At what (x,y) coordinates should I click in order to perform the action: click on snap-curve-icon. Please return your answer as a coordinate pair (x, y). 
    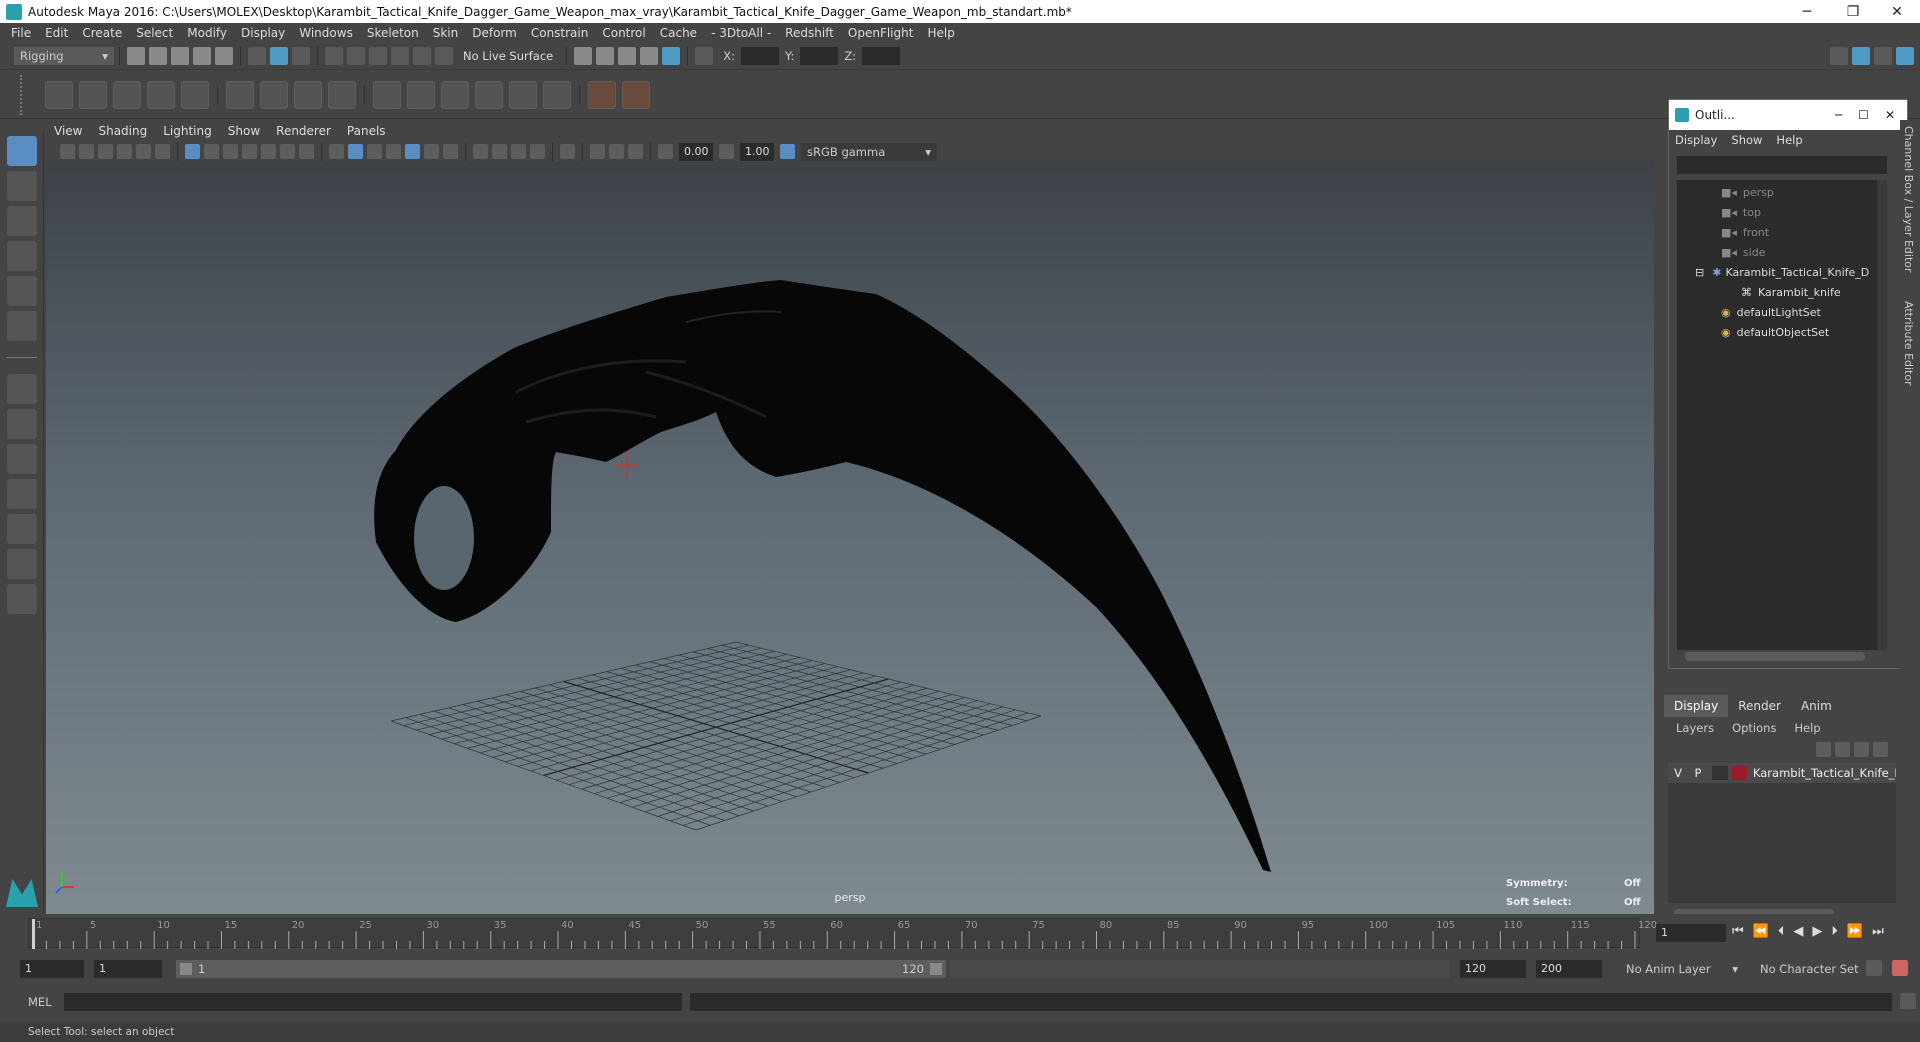
    Looking at the image, I should click on (356, 56).